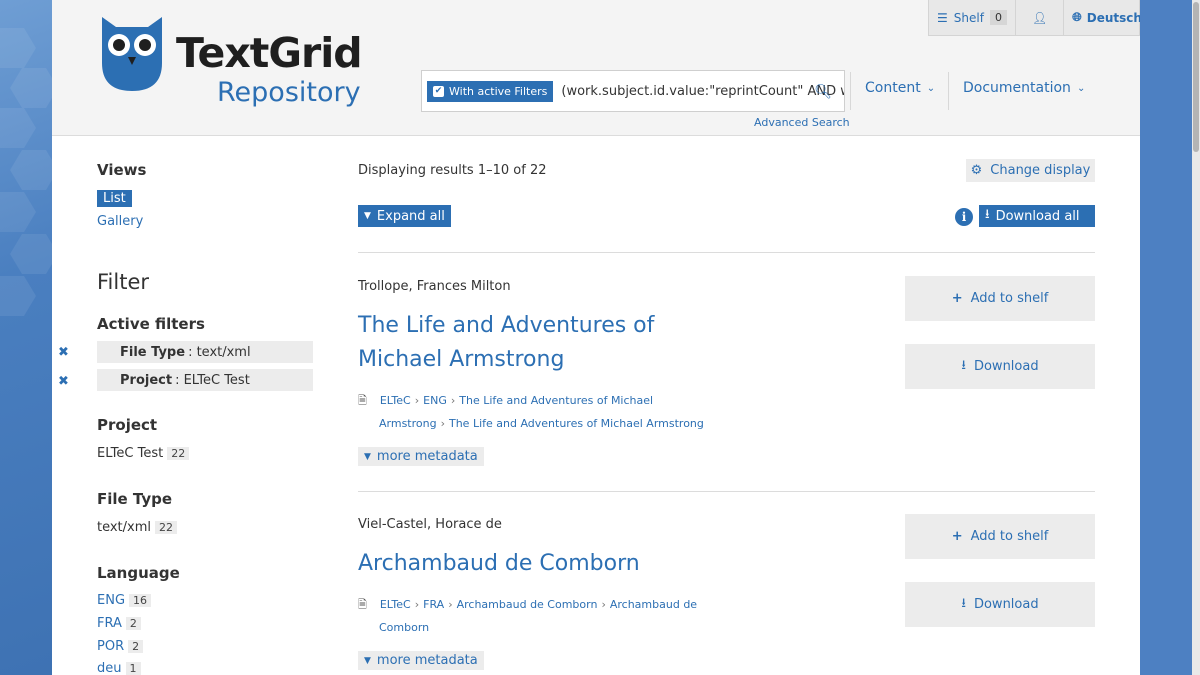 Image resolution: width=1200 pixels, height=675 pixels. I want to click on nav-documentation: Documentation ⌄, so click(1024, 88).